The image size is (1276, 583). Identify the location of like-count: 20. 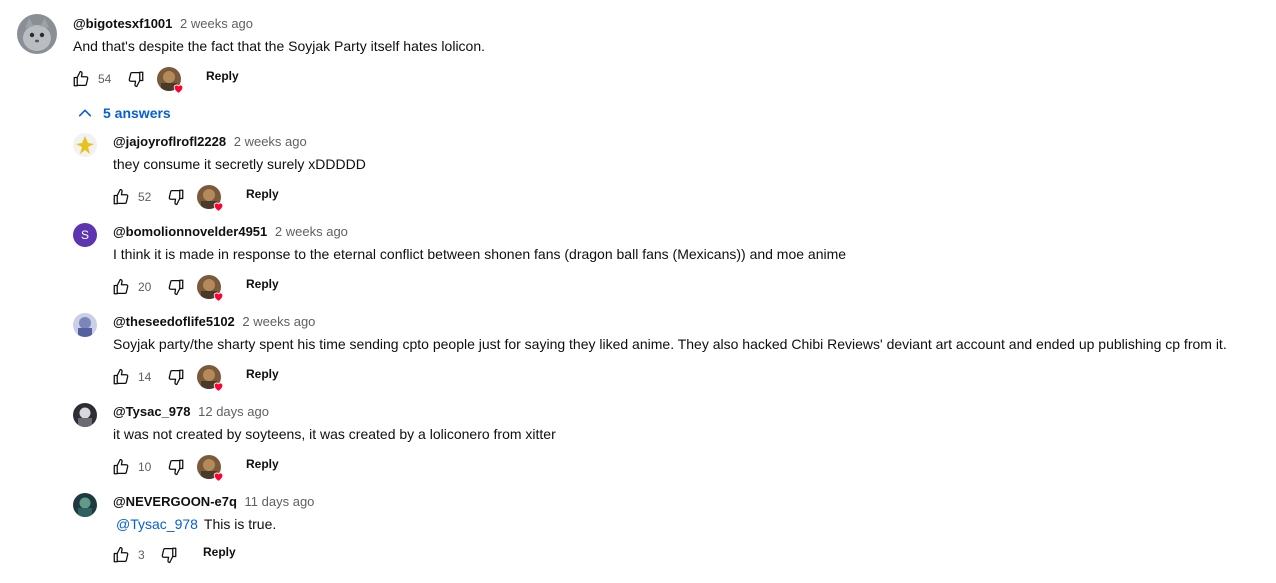
(145, 287).